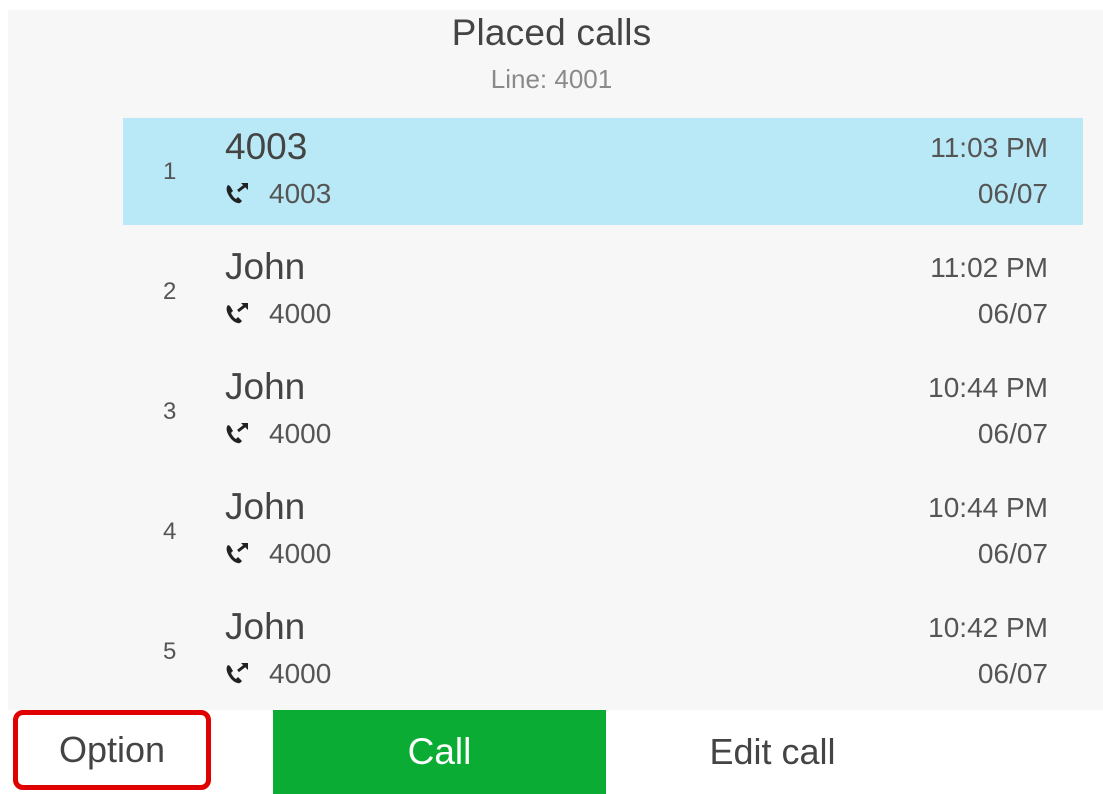 This screenshot has height=794, width=1103. Describe the element at coordinates (300, 193) in the screenshot. I see `call-number: 4003` at that location.